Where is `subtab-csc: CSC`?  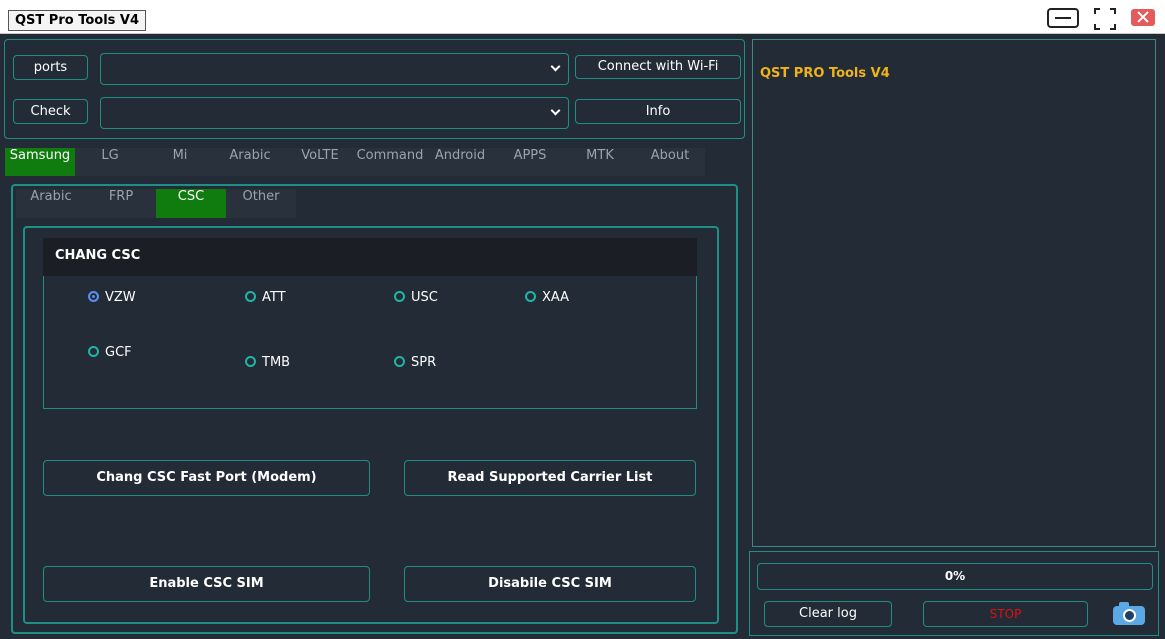
subtab-csc: CSC is located at coordinates (191, 203).